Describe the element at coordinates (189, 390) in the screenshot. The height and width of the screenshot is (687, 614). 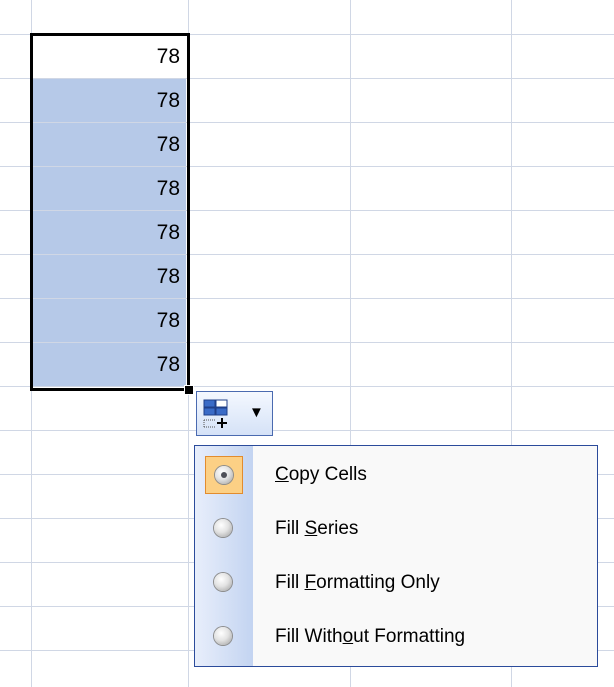
I see `fill-handle` at that location.